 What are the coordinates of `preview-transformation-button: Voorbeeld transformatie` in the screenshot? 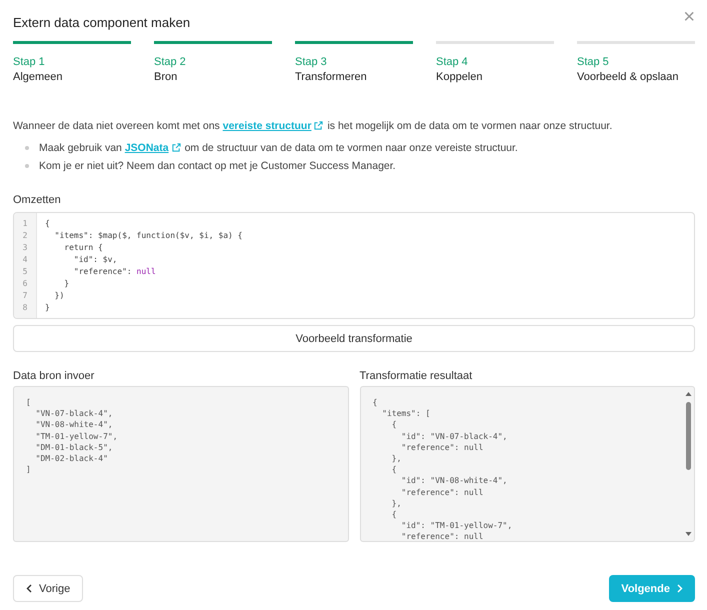 It's located at (354, 338).